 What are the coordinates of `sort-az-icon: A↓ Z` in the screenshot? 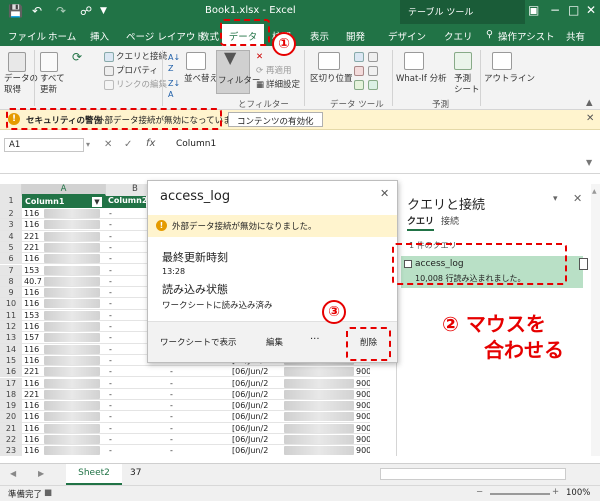 It's located at (174, 63).